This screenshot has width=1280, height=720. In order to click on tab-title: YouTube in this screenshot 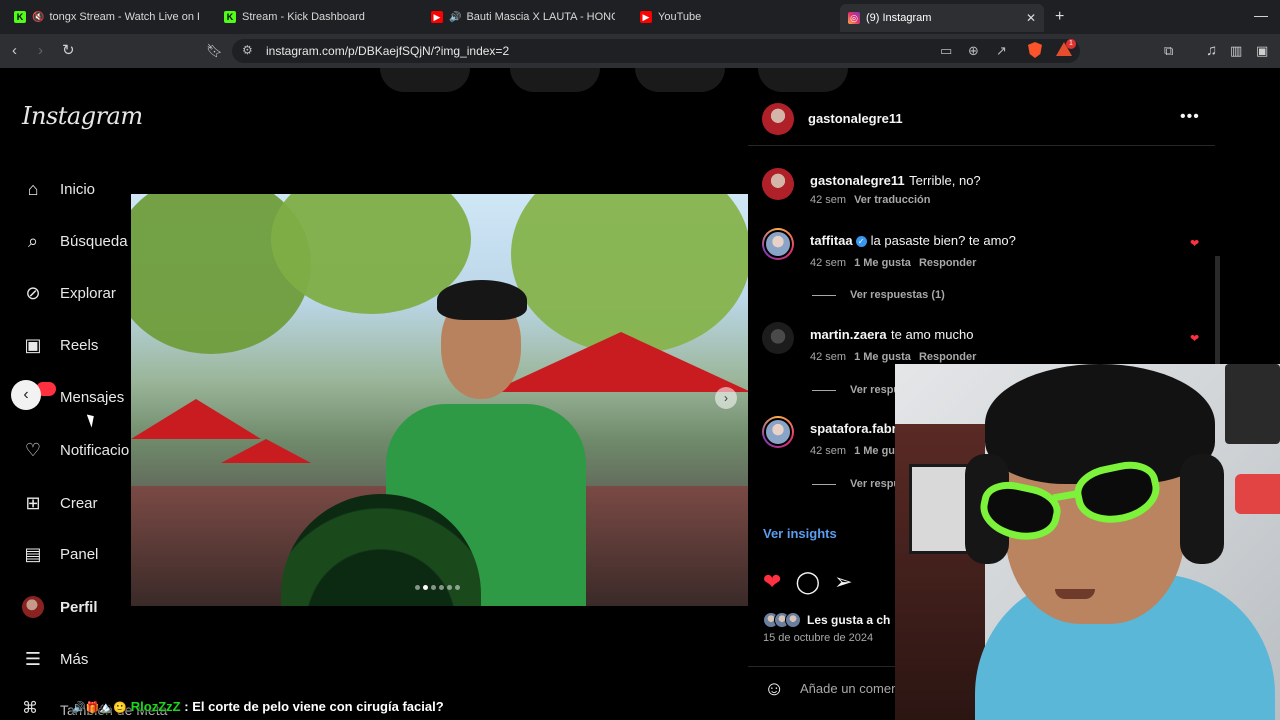, I will do `click(680, 17)`.